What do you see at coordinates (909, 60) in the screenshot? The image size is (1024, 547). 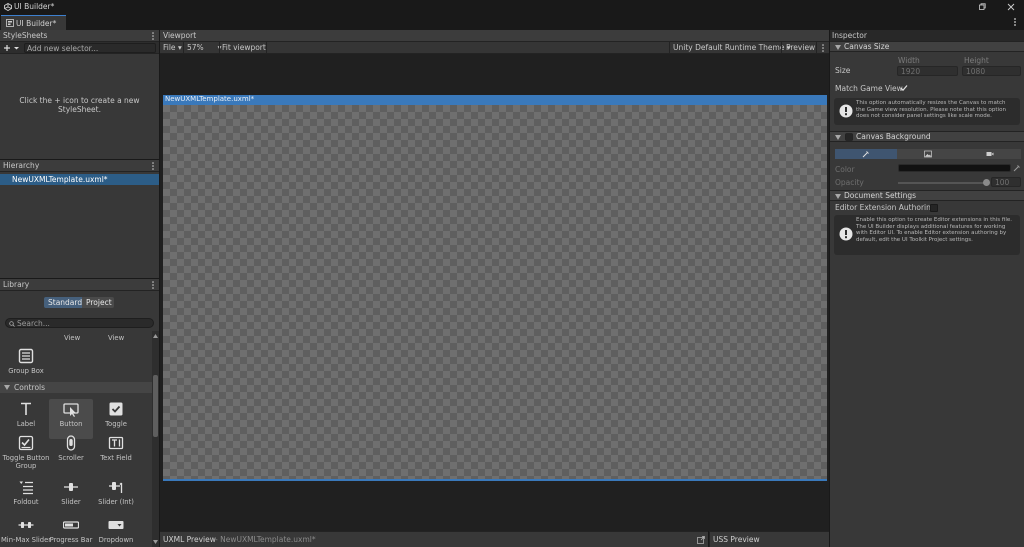 I see `width-label: Width` at bounding box center [909, 60].